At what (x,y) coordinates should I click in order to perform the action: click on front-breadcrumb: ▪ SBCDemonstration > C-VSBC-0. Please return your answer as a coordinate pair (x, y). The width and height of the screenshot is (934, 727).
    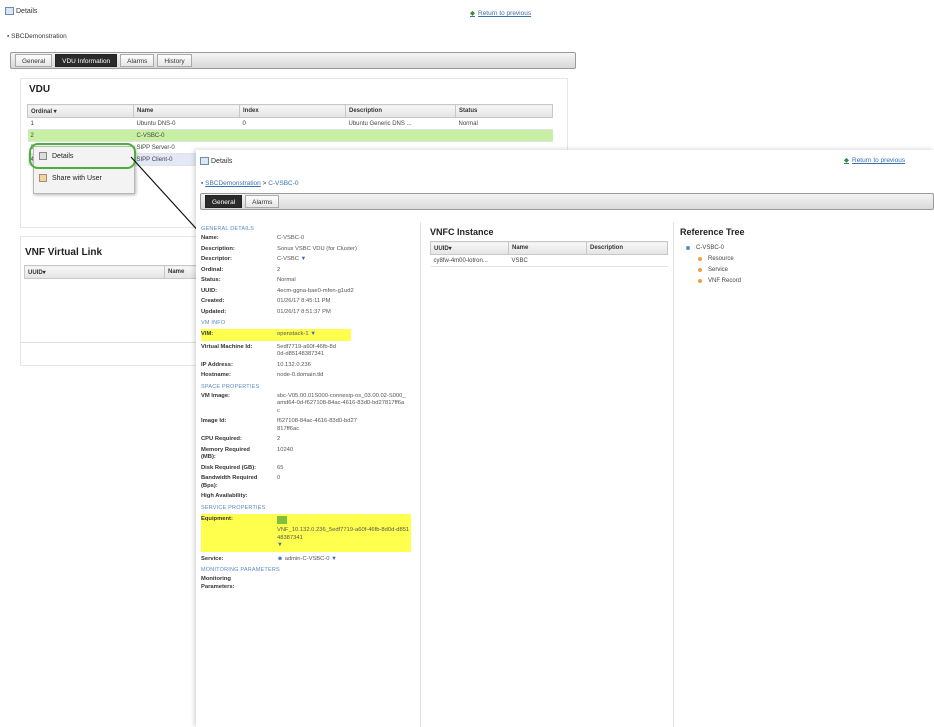
    Looking at the image, I should click on (250, 183).